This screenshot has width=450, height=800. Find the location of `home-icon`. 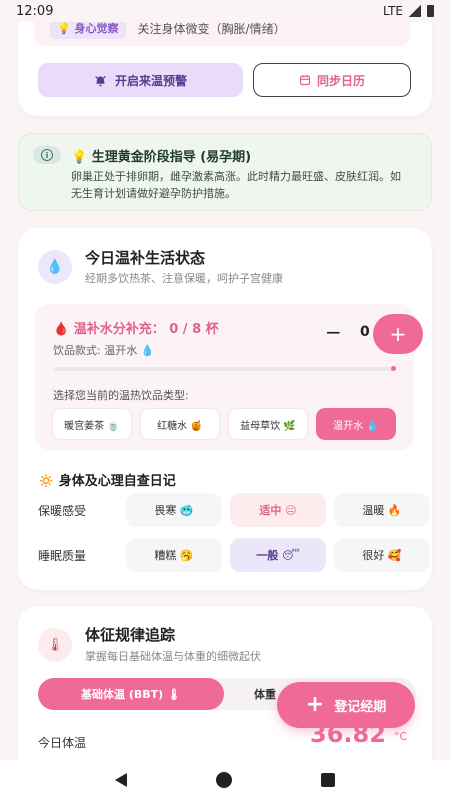

home-icon is located at coordinates (223, 780).